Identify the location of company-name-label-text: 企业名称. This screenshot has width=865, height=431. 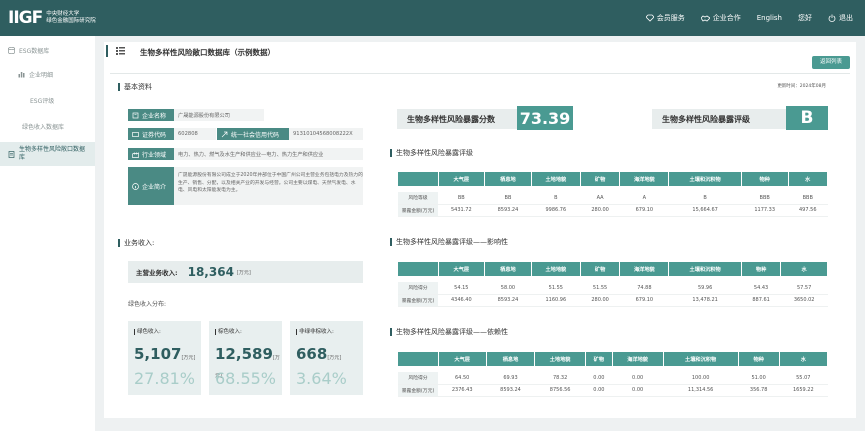
(154, 116).